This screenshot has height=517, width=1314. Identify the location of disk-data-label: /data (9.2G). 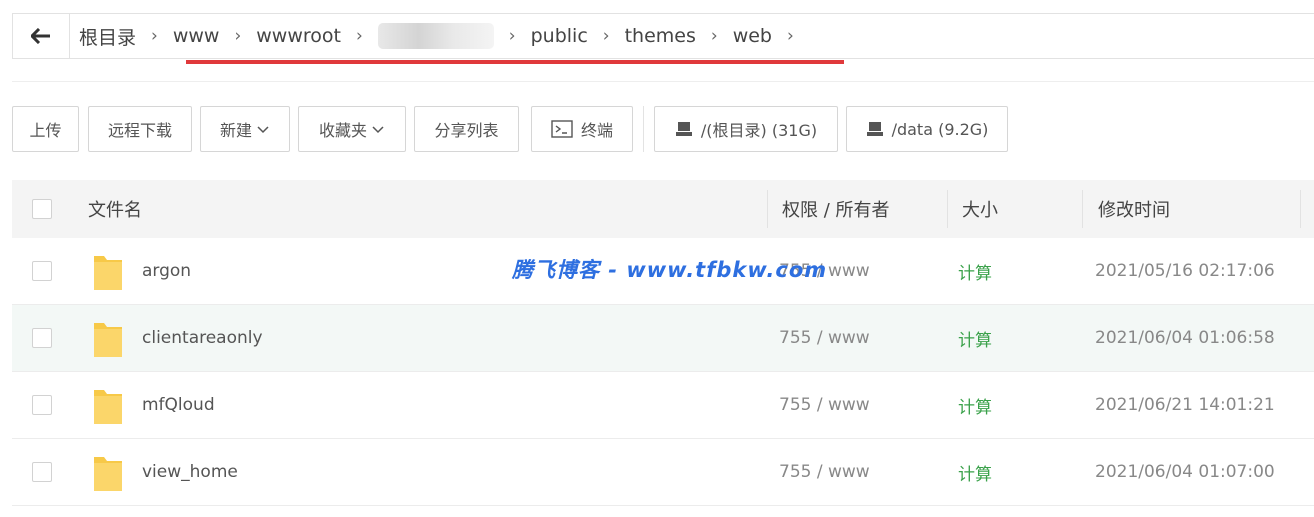
(940, 129).